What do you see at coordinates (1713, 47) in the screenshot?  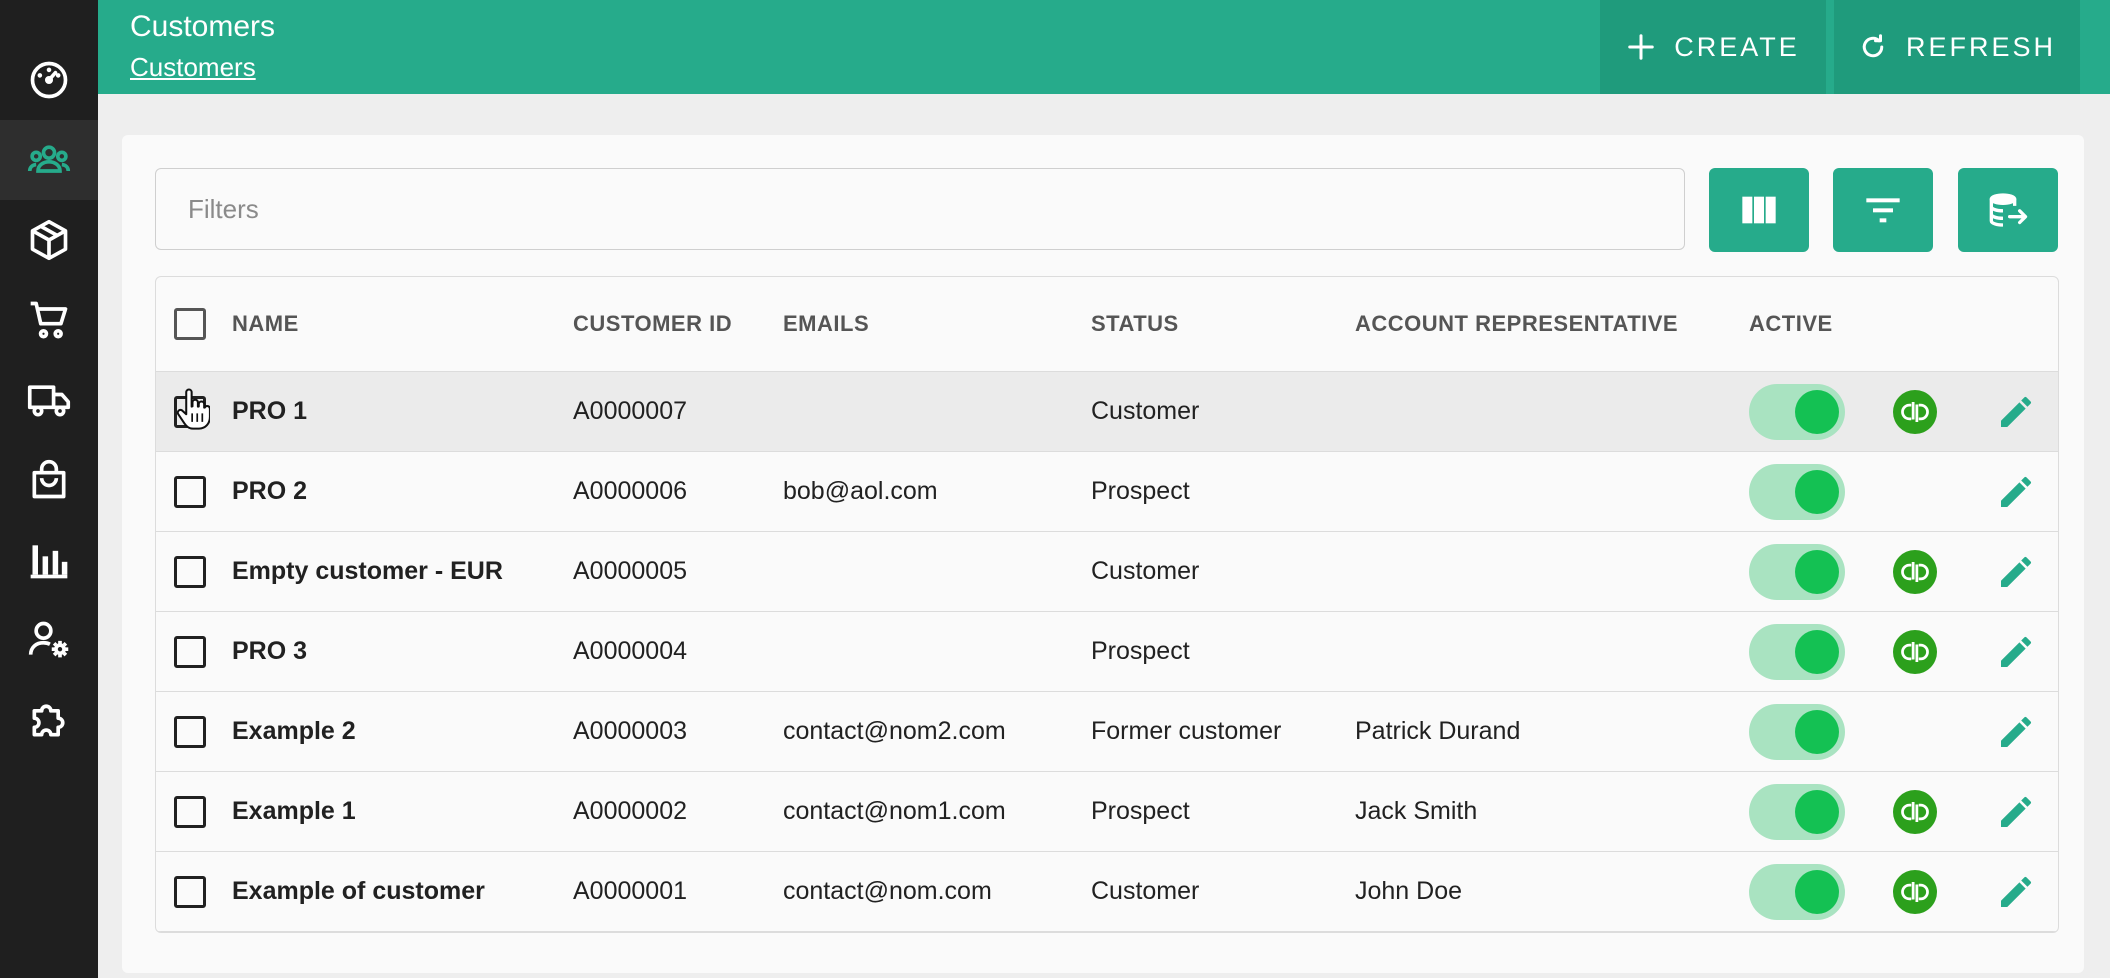 I see `create-button: CREATE` at bounding box center [1713, 47].